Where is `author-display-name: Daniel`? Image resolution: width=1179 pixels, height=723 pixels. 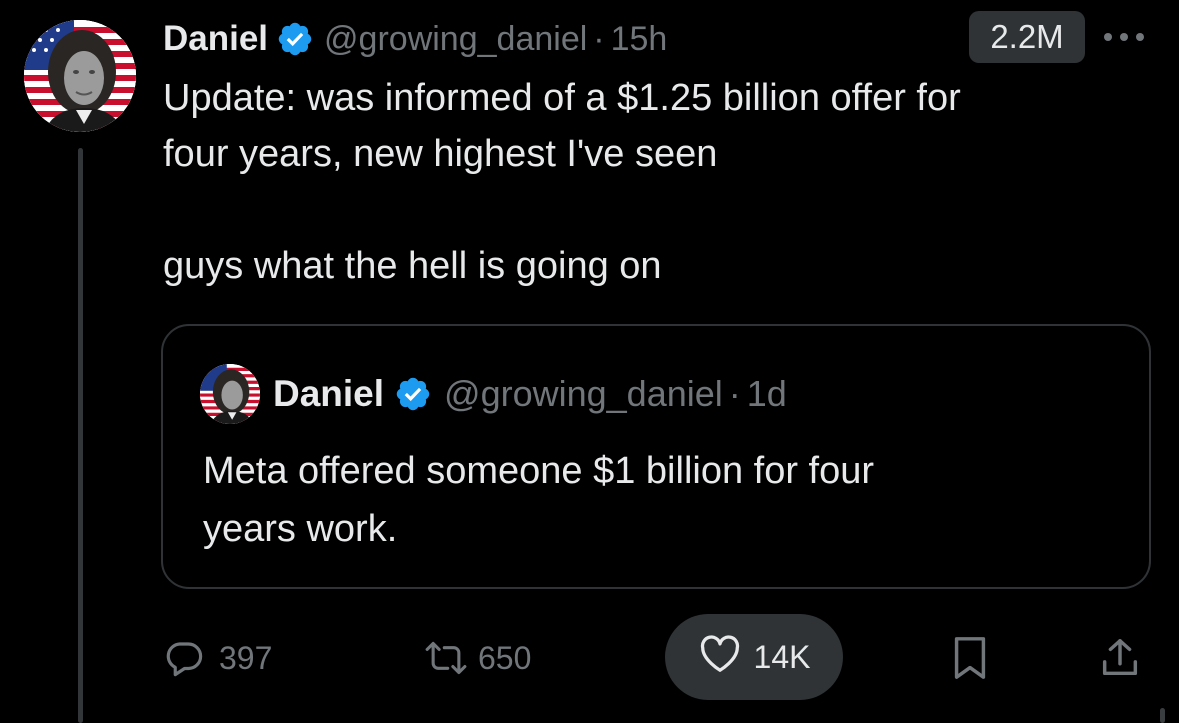
author-display-name: Daniel is located at coordinates (215, 39).